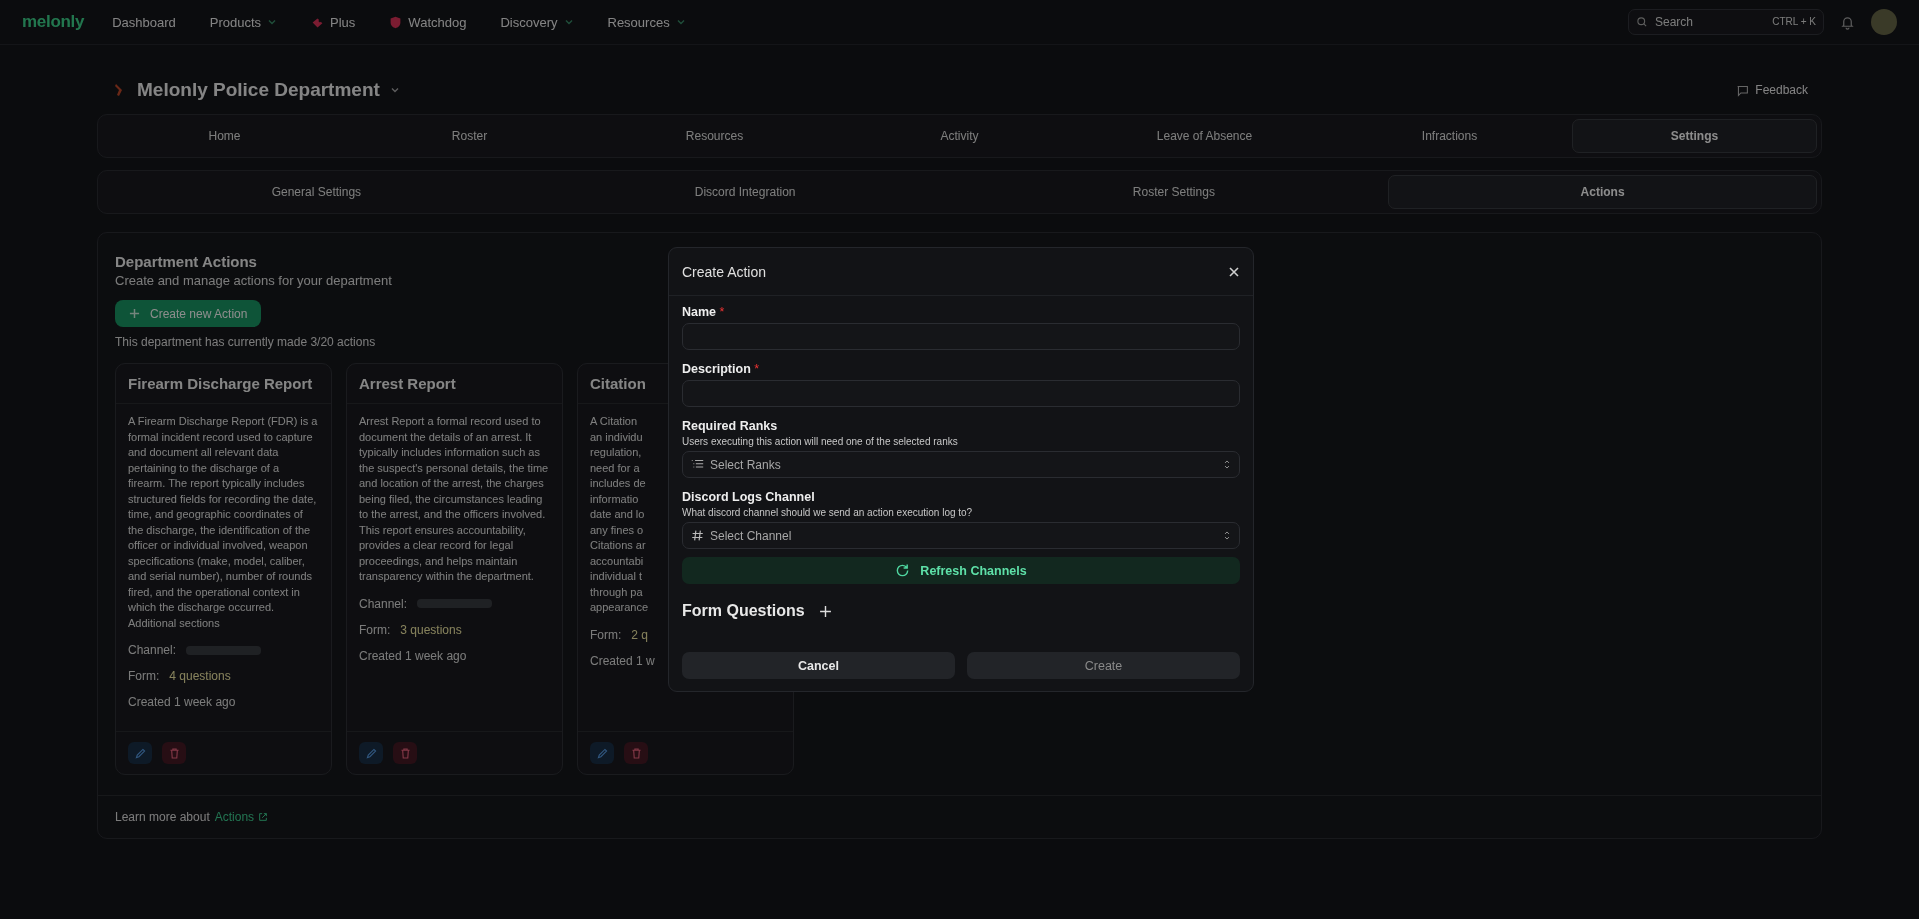 The height and width of the screenshot is (919, 1919). I want to click on section-title: Department Actions, so click(186, 261).